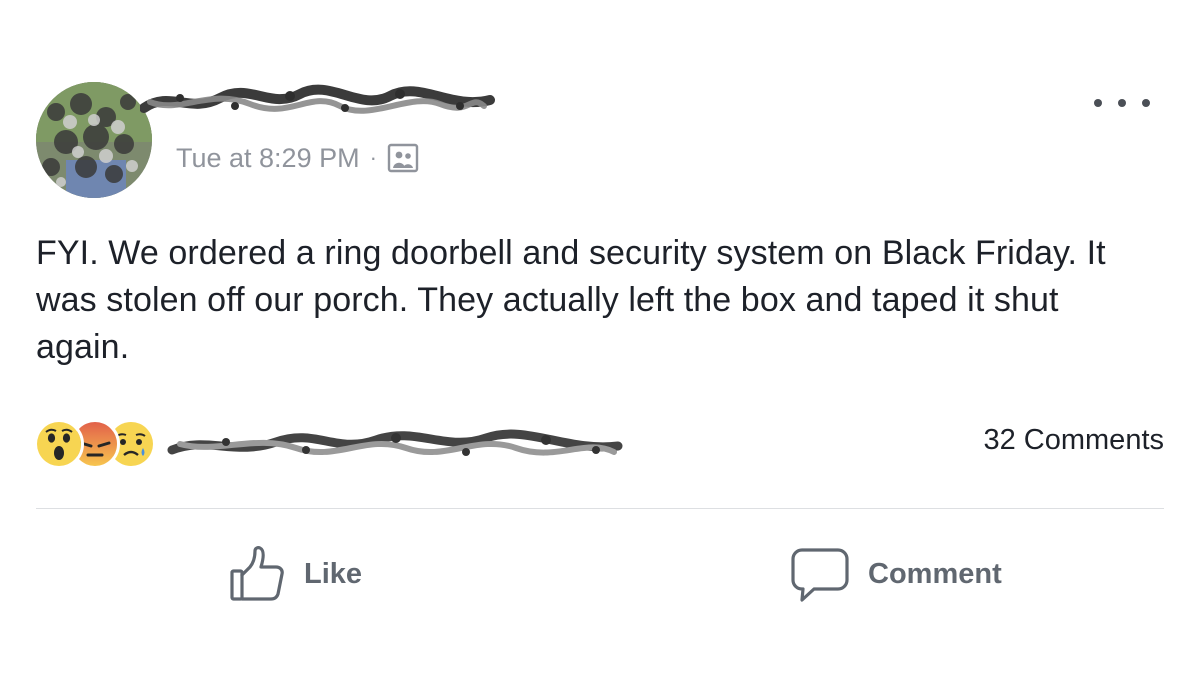 This screenshot has height=674, width=1200. Describe the element at coordinates (295, 574) in the screenshot. I see `like-button: Like` at that location.